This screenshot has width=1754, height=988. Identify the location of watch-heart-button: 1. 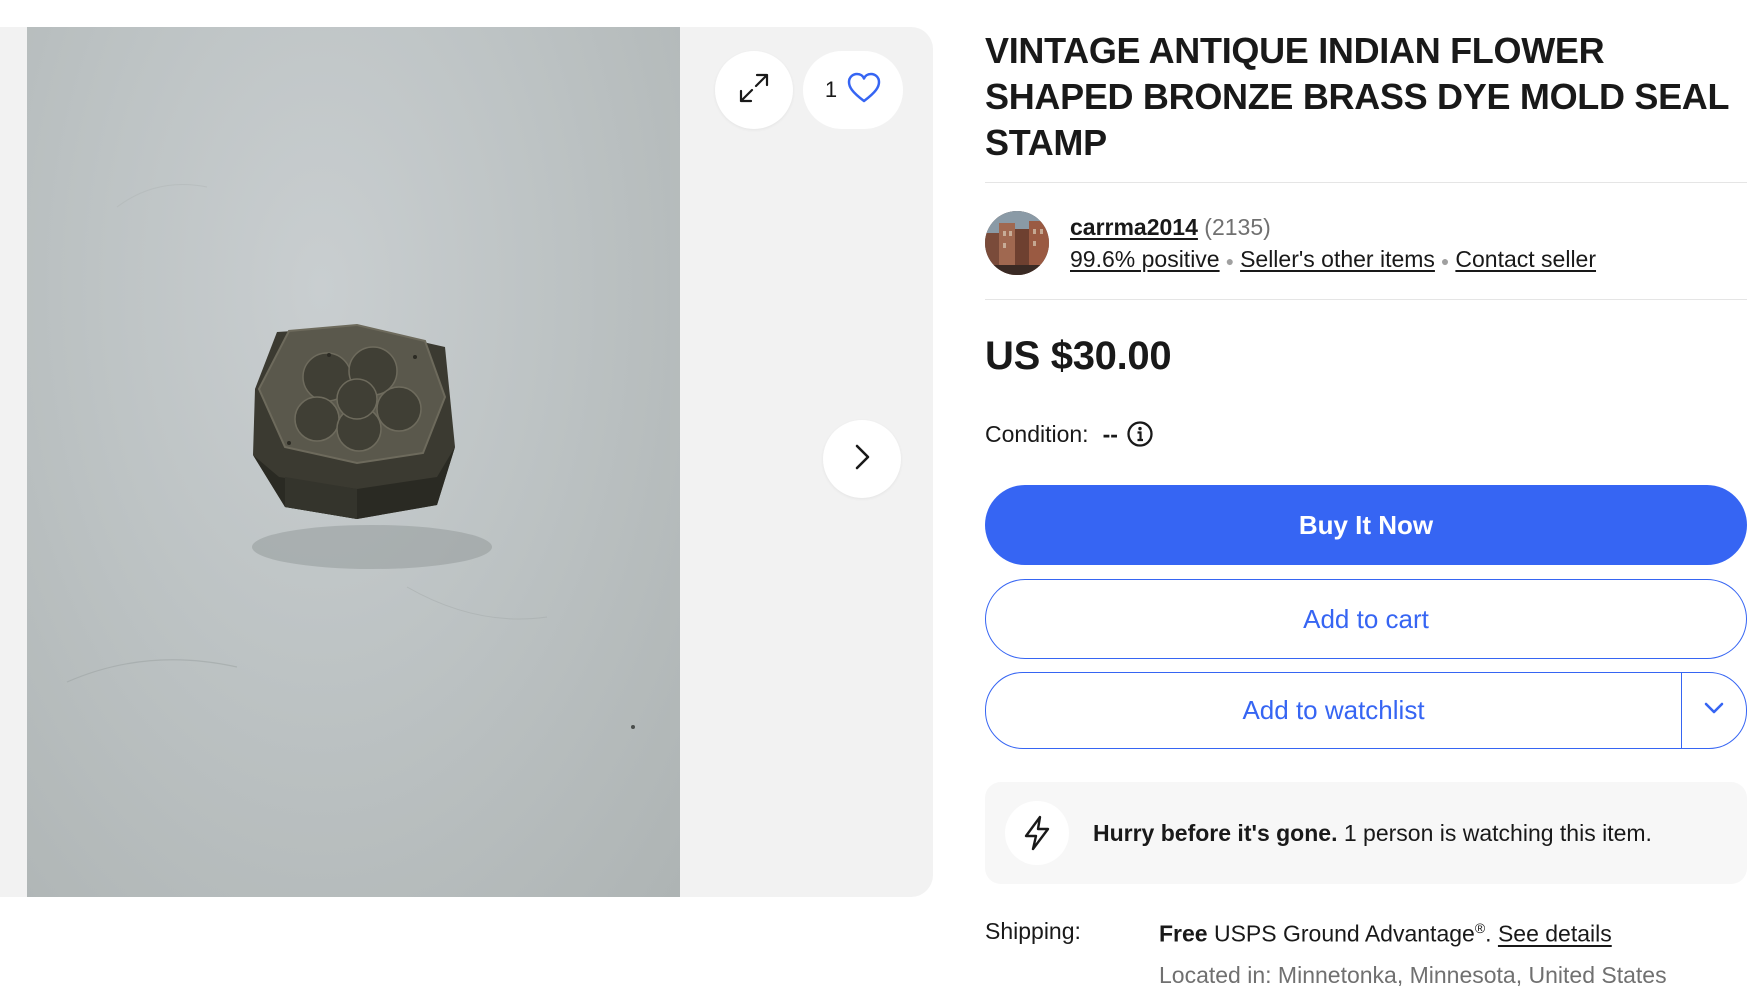
(853, 90).